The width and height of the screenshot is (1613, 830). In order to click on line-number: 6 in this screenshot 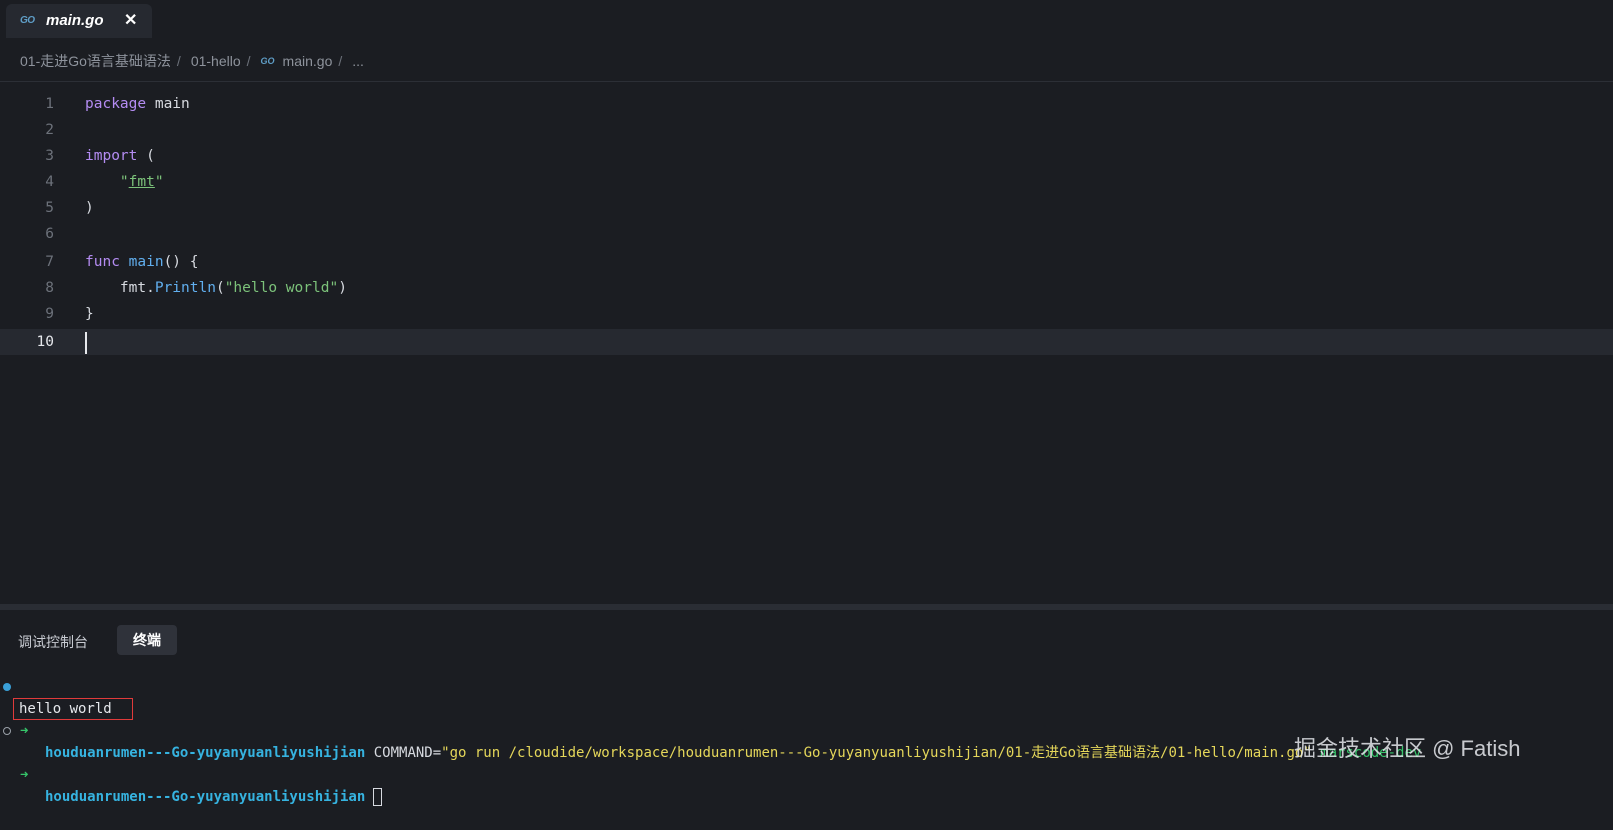, I will do `click(49, 234)`.